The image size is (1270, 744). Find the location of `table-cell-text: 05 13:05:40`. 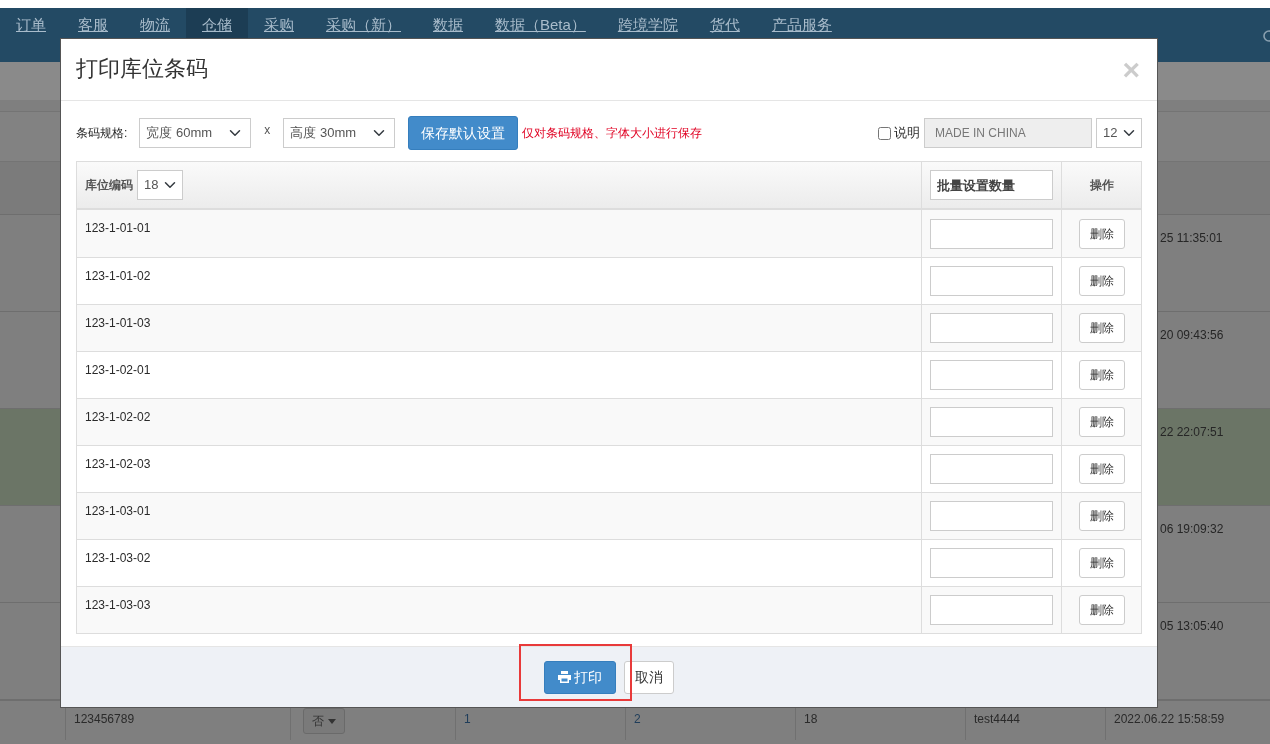

table-cell-text: 05 13:05:40 is located at coordinates (1192, 626).